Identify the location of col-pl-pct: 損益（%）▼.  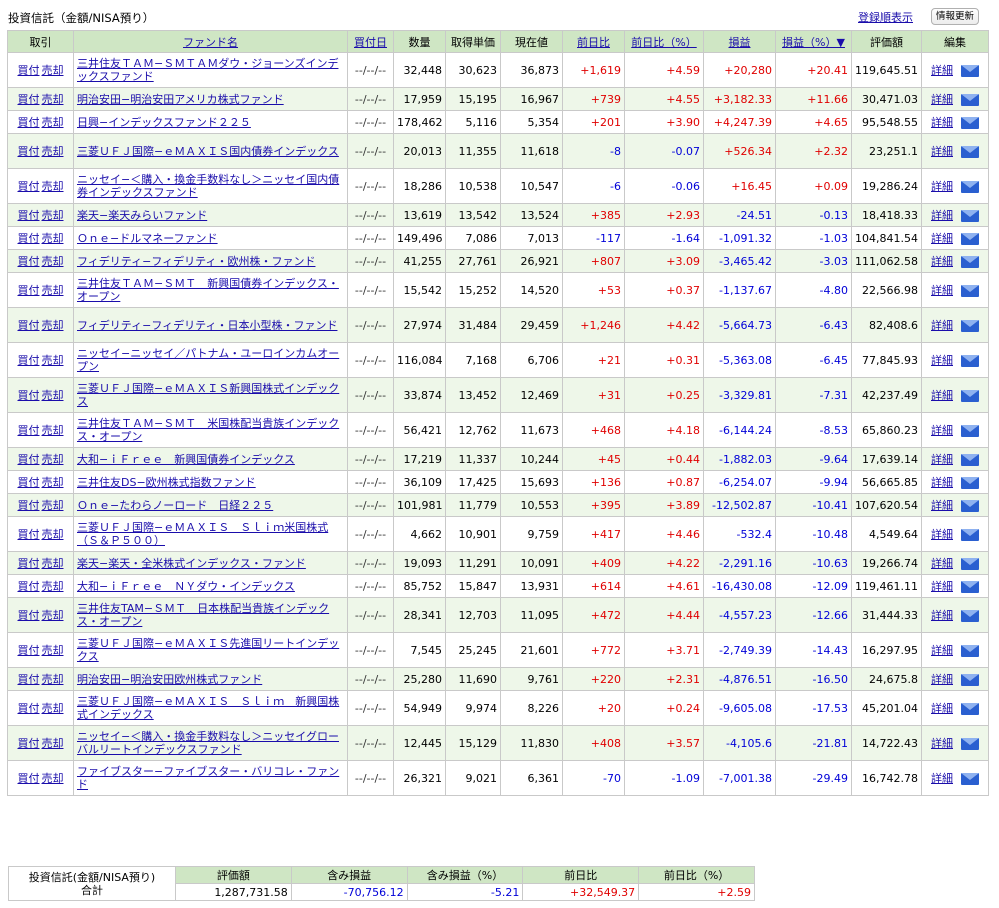
(813, 41).